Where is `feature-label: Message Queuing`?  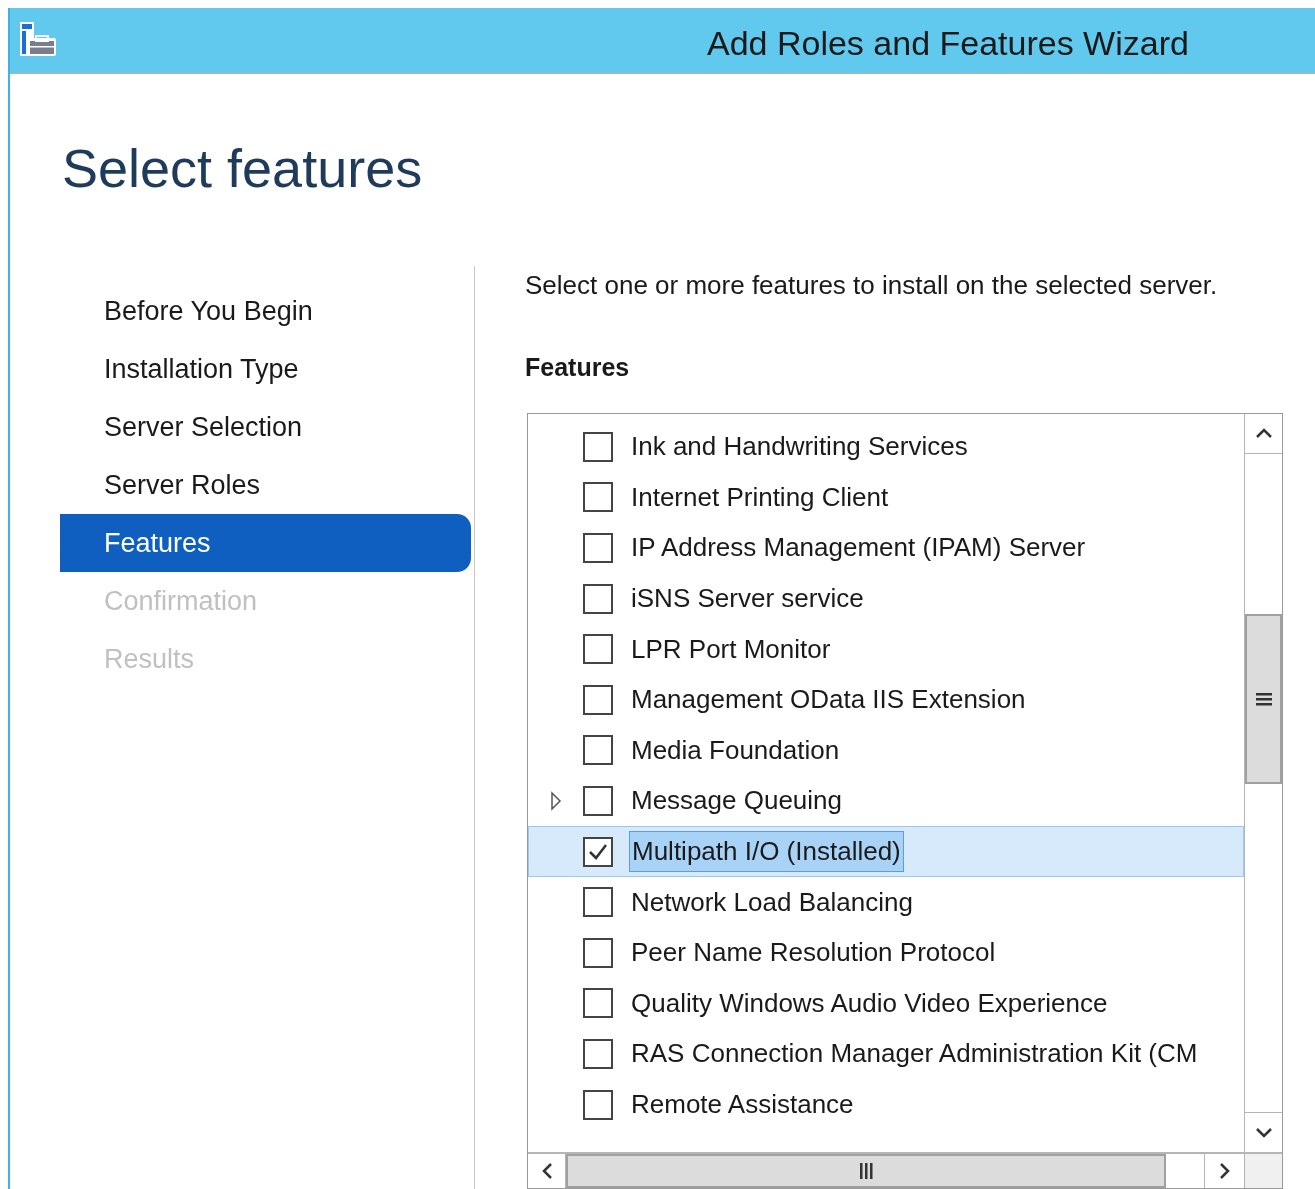
feature-label: Message Queuing is located at coordinates (737, 801).